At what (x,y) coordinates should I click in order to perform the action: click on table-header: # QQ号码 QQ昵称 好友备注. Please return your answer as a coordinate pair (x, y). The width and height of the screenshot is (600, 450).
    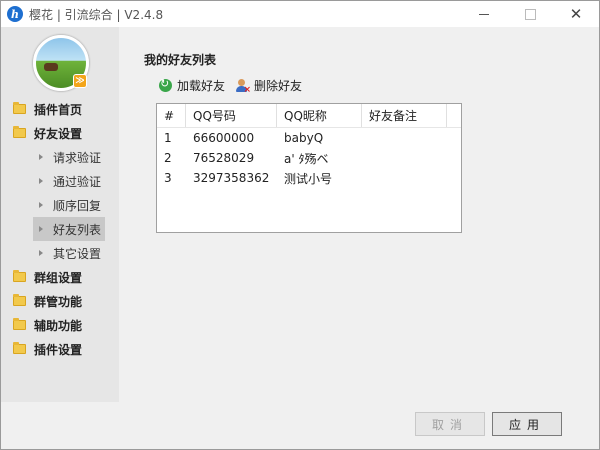
    Looking at the image, I should click on (309, 116).